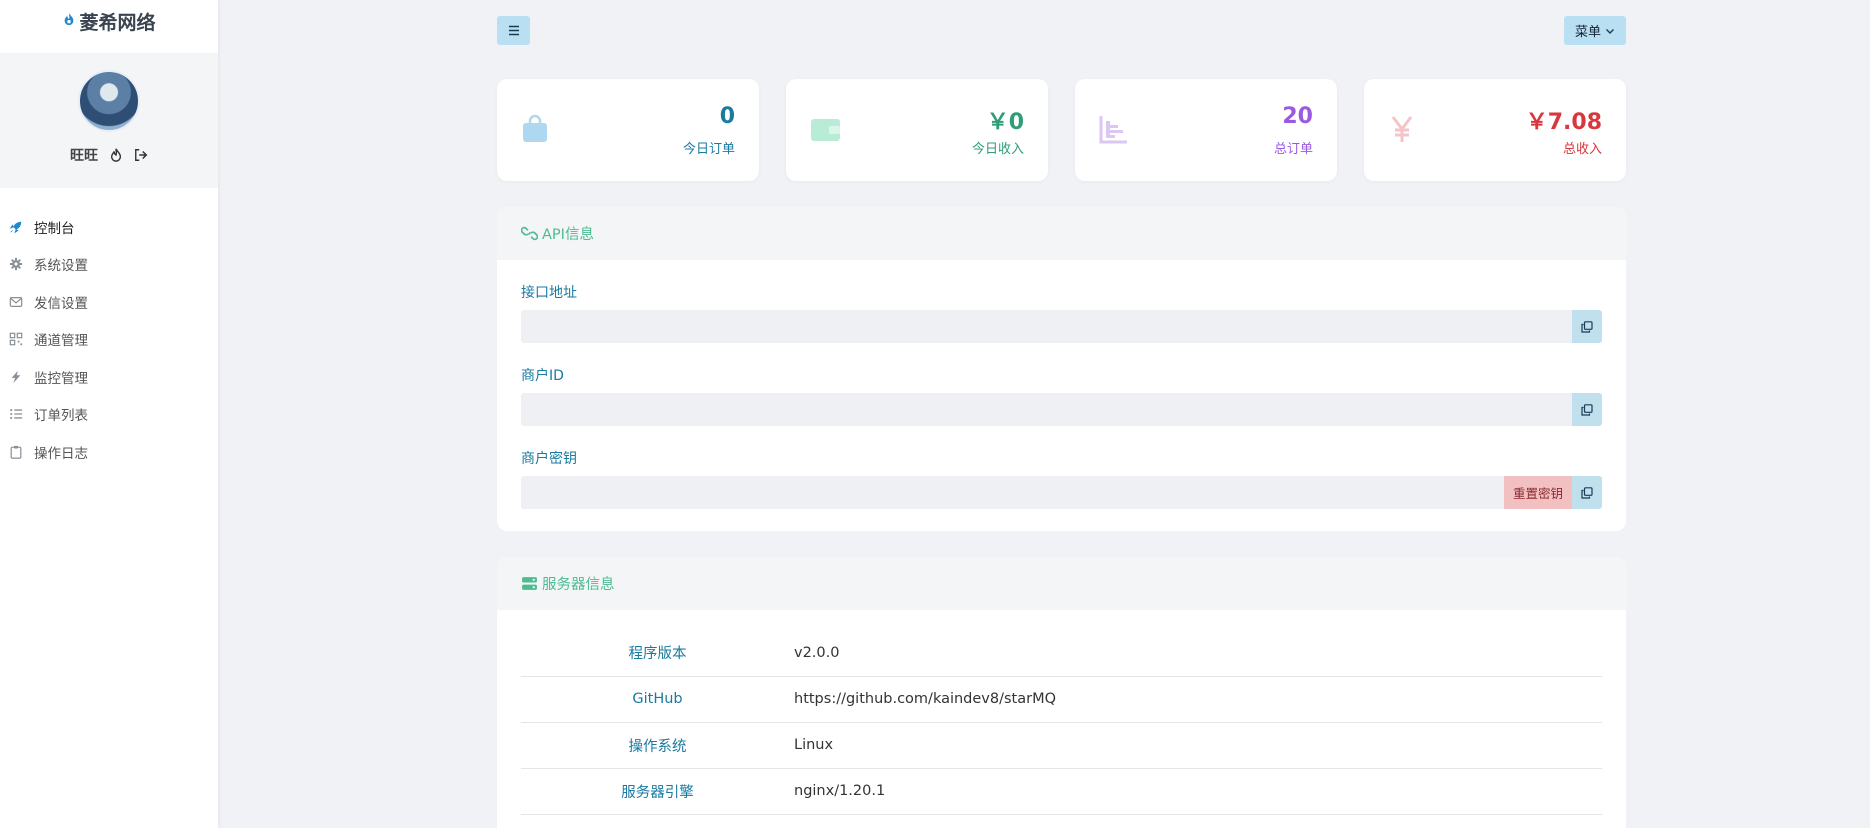  I want to click on username: 旺旺, so click(84, 156).